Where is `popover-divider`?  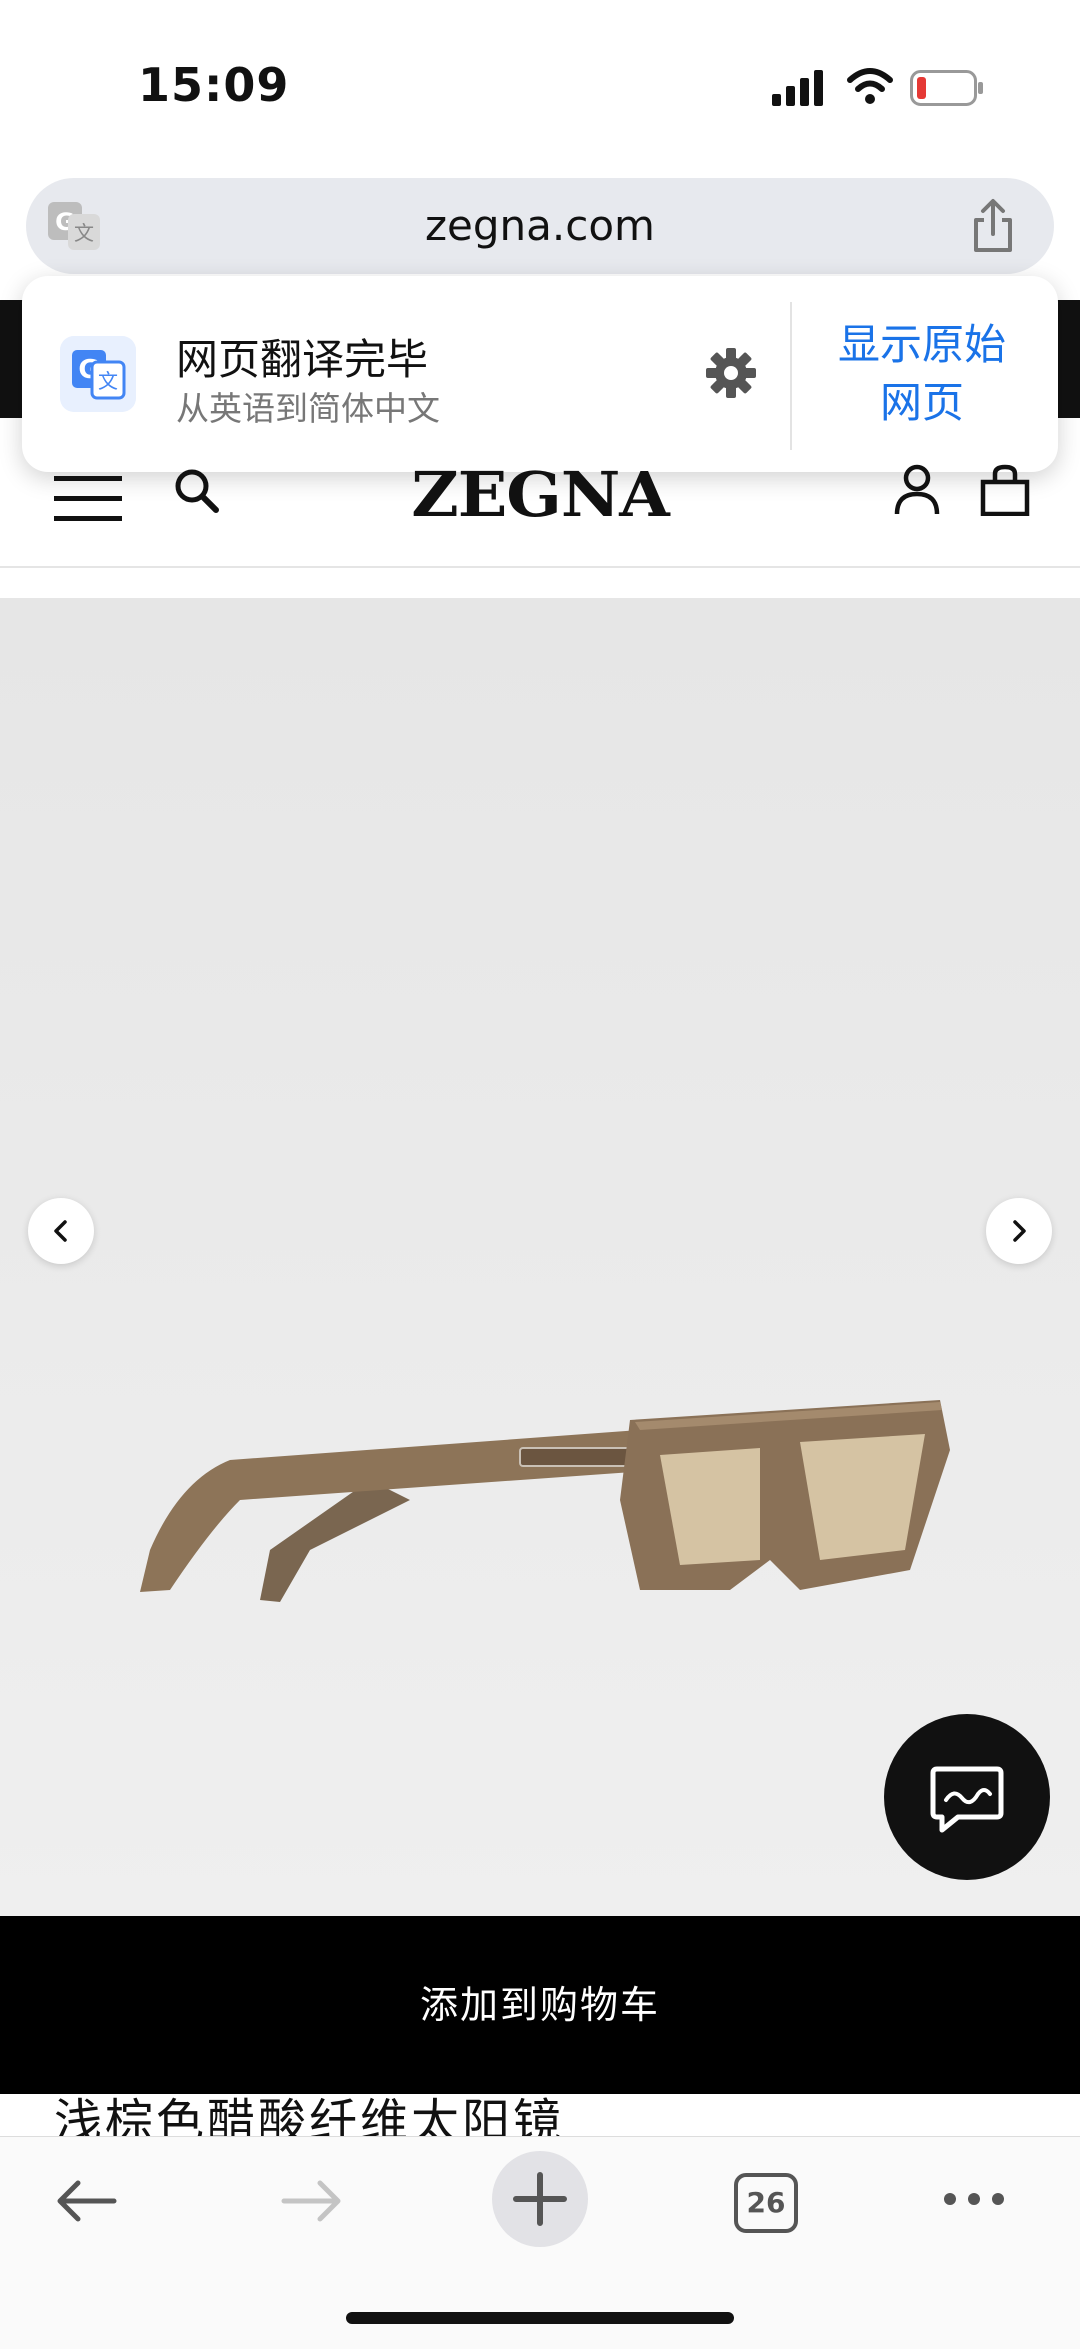 popover-divider is located at coordinates (791, 376).